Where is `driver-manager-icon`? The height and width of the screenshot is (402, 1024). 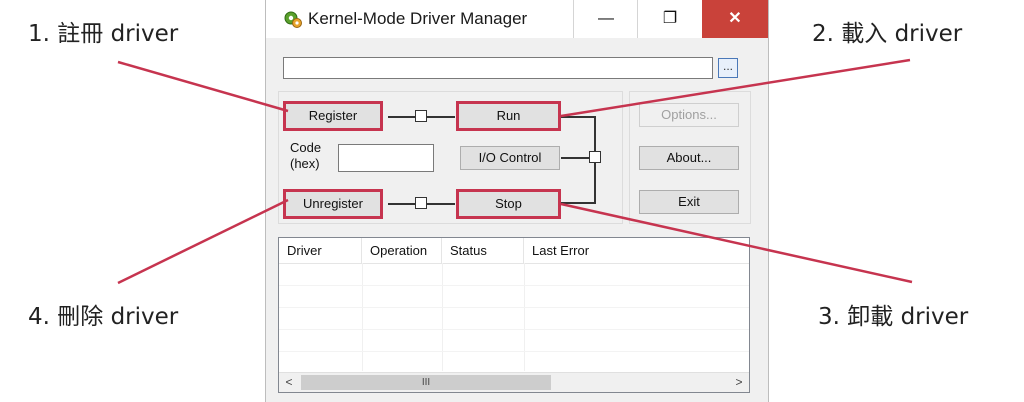 driver-manager-icon is located at coordinates (293, 19).